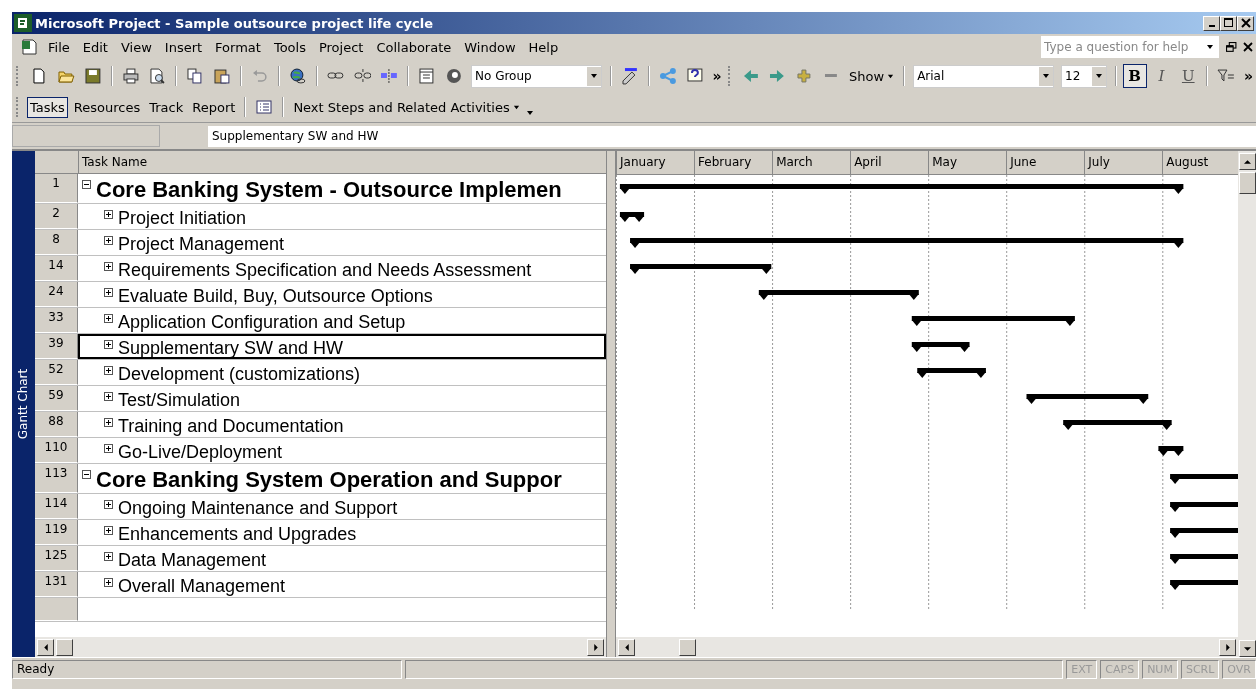 The width and height of the screenshot is (1256, 689). Describe the element at coordinates (56, 478) in the screenshot. I see `row-number: 113` at that location.